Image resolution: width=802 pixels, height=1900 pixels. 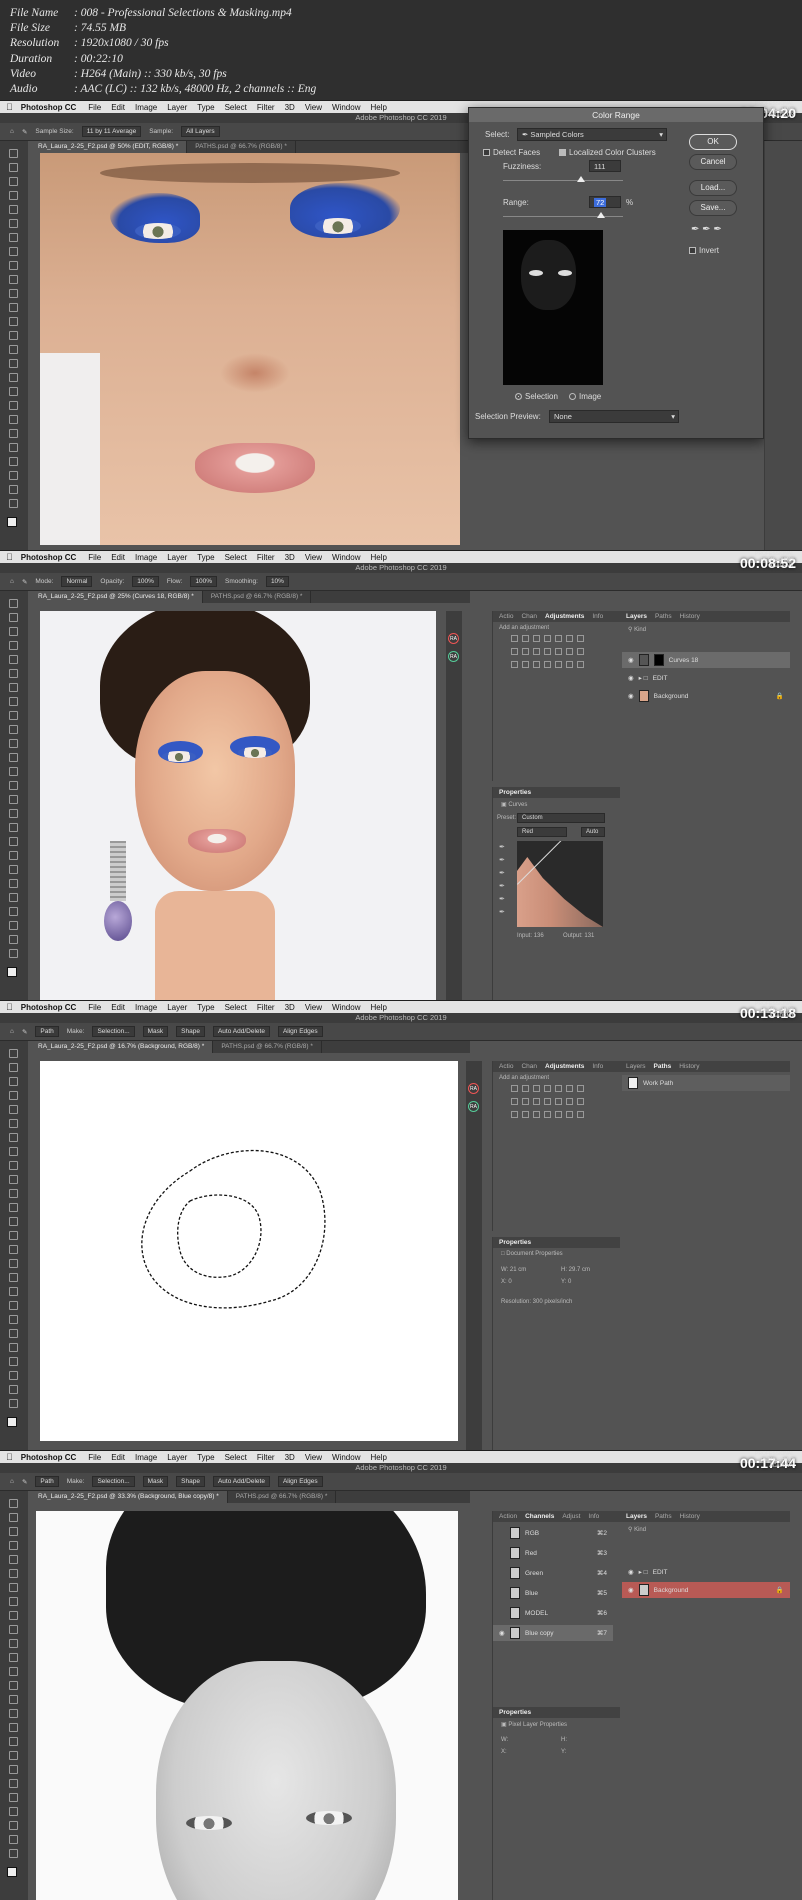 What do you see at coordinates (290, 557) in the screenshot?
I see `menu-3d: 3D` at bounding box center [290, 557].